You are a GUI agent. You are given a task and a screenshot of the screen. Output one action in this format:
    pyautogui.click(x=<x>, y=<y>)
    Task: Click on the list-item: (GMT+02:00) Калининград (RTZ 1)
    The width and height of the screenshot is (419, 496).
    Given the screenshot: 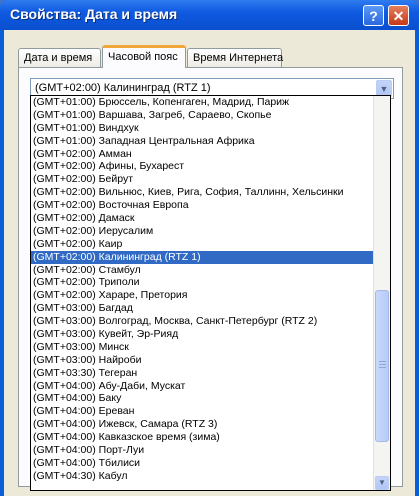 What is the action you would take?
    pyautogui.click(x=202, y=257)
    